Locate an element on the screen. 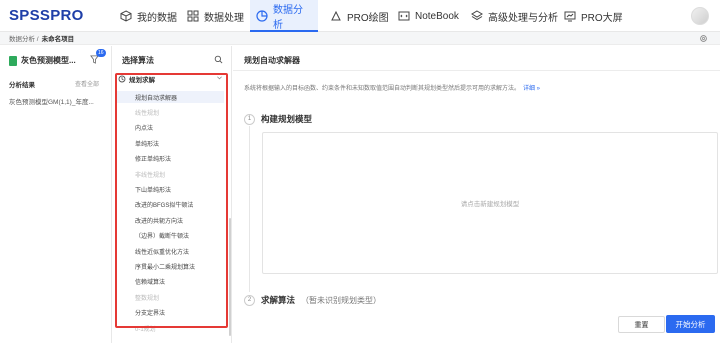 This screenshot has height=343, width=720. step-solve-algorithm: 2 求解算法 （暂未识别规划类型） is located at coordinates (312, 300).